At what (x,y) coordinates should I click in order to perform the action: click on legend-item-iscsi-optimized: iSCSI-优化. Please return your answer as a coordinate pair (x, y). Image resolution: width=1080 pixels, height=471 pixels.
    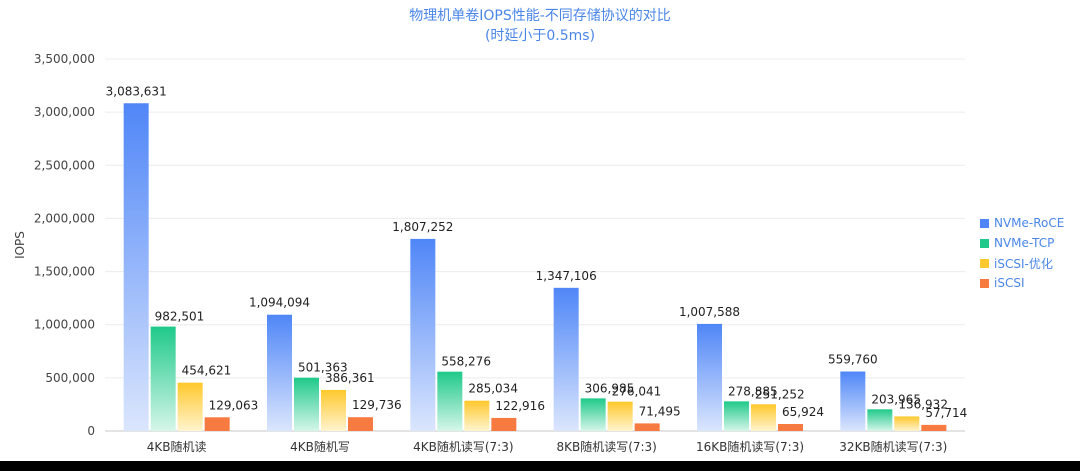
    Looking at the image, I should click on (1022, 263).